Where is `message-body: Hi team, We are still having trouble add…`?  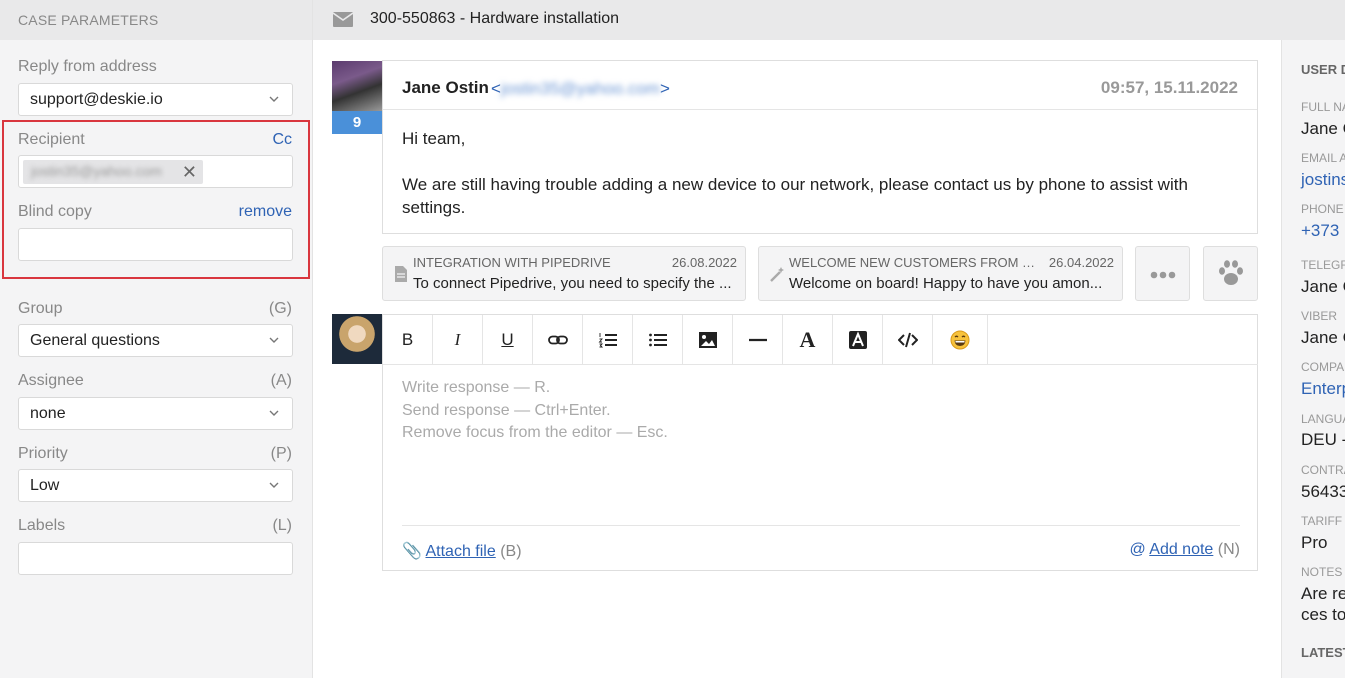
message-body: Hi team, We are still having trouble add… is located at coordinates (817, 173).